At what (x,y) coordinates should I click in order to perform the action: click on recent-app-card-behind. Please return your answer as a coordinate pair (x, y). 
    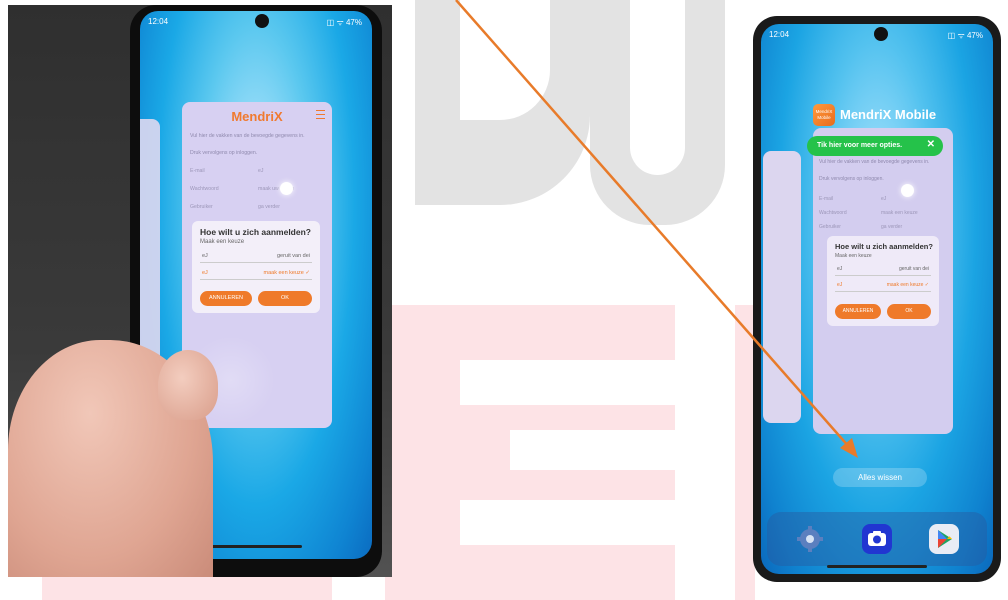
    Looking at the image, I should click on (782, 287).